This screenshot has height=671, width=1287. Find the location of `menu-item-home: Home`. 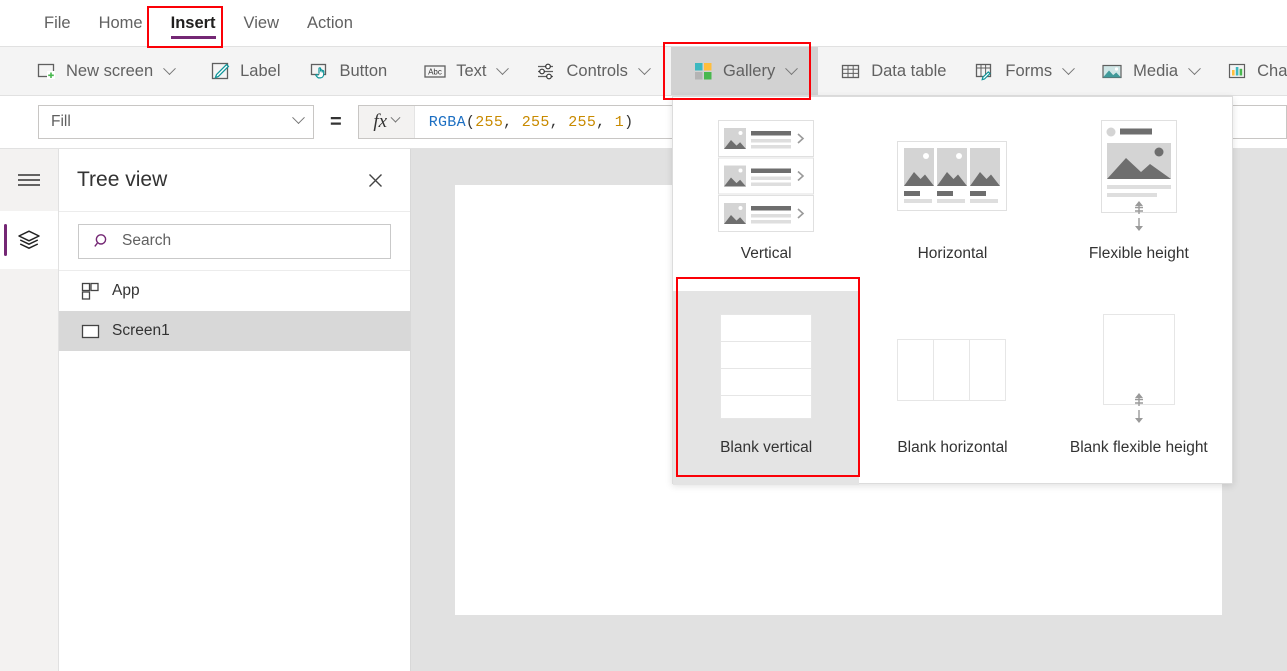

menu-item-home: Home is located at coordinates (121, 23).